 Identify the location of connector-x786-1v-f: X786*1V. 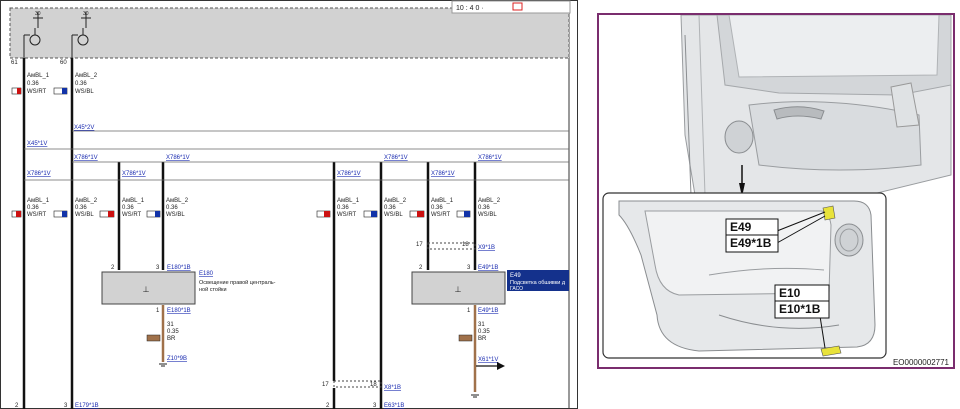
(134, 174).